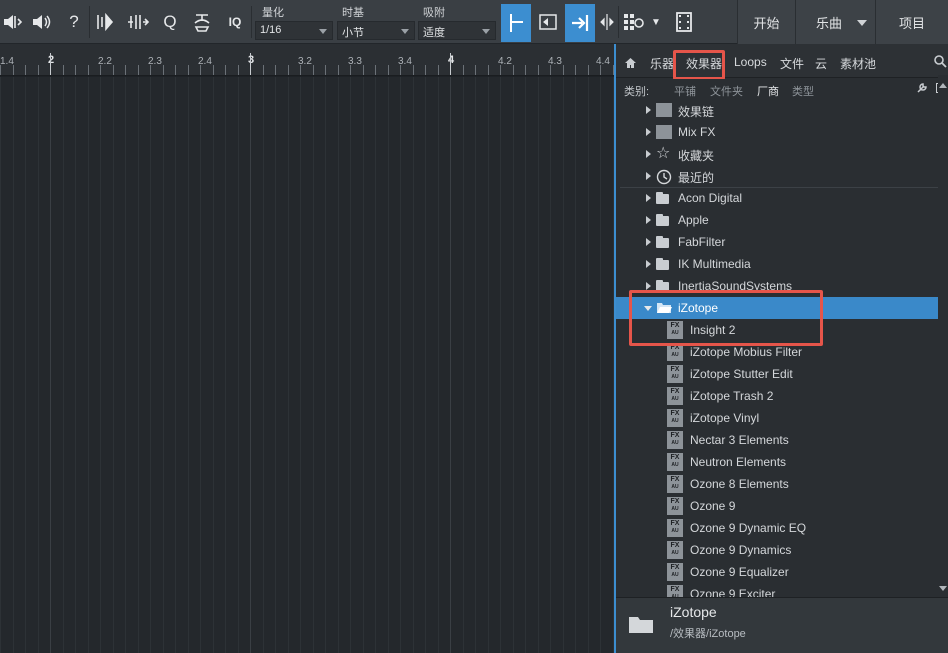 The height and width of the screenshot is (653, 948). Describe the element at coordinates (516, 23) in the screenshot. I see `snap-to-grid-button` at that location.